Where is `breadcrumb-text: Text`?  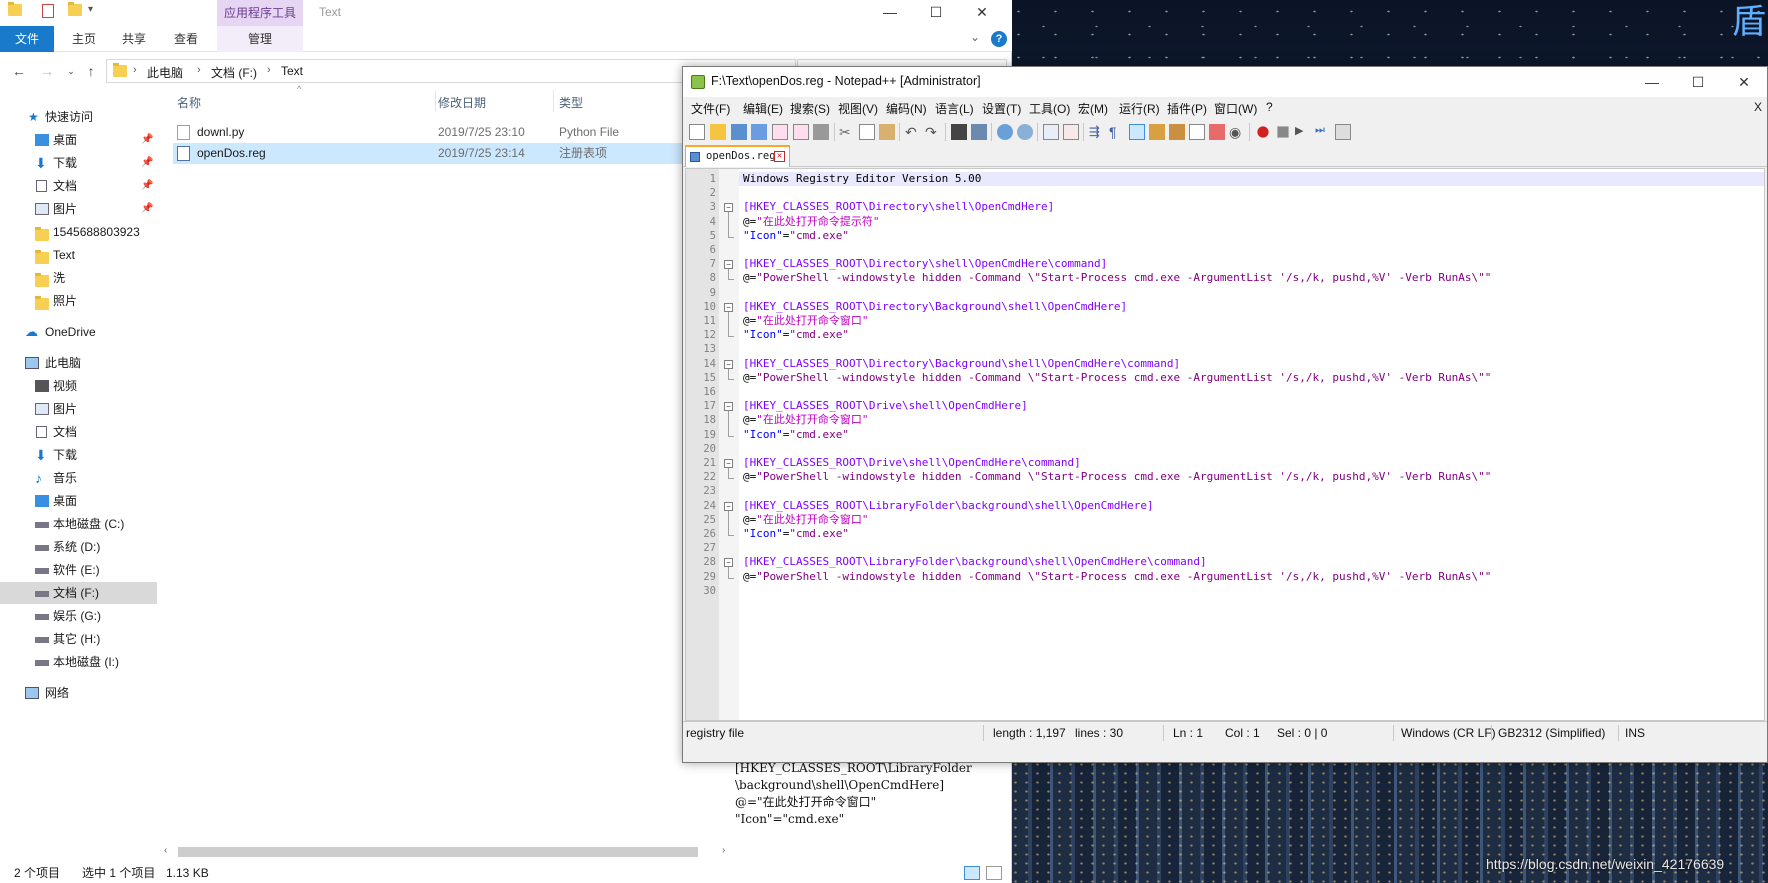 breadcrumb-text: Text is located at coordinates (292, 71).